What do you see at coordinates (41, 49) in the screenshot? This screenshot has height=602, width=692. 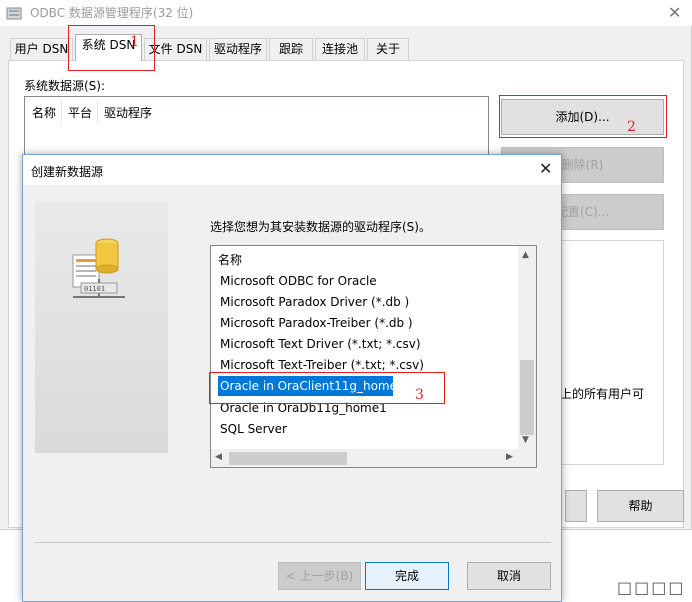 I see `tab-user-dsn: 用户 DSN` at bounding box center [41, 49].